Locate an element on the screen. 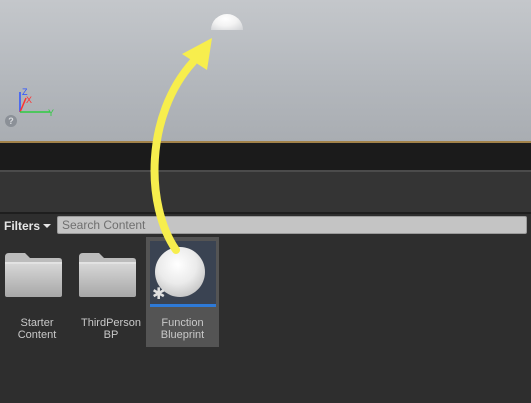 This screenshot has height=403, width=531. asset-tile-starter-content: Starter Content is located at coordinates (37, 292).